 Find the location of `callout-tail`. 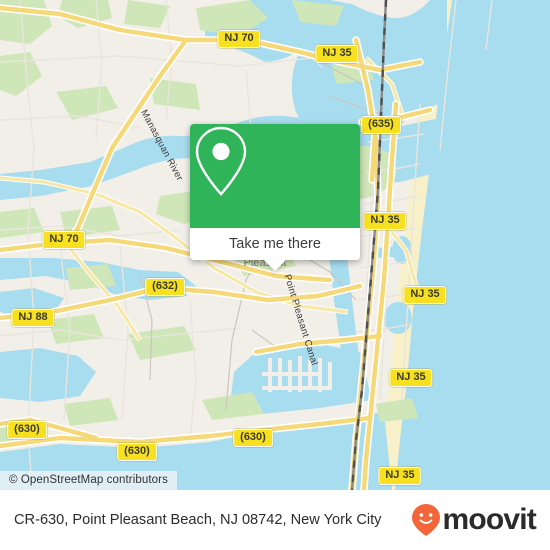

callout-tail is located at coordinates (275, 265).